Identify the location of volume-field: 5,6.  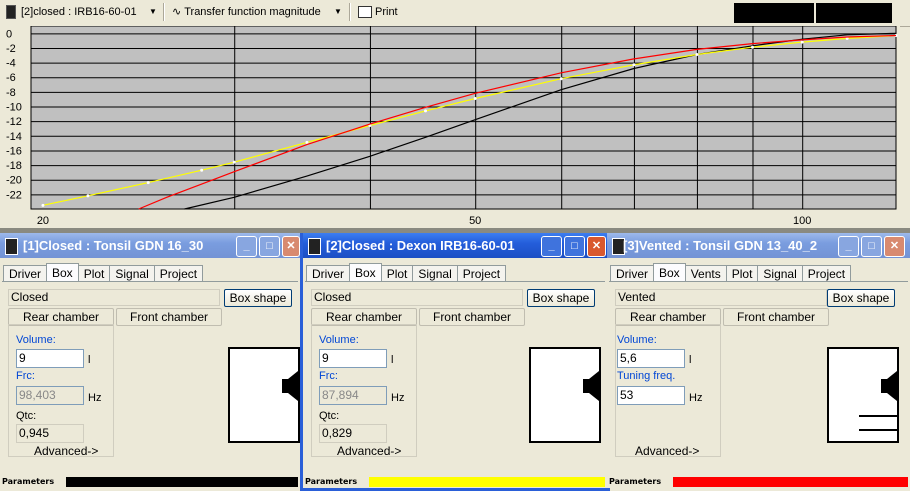
(651, 358).